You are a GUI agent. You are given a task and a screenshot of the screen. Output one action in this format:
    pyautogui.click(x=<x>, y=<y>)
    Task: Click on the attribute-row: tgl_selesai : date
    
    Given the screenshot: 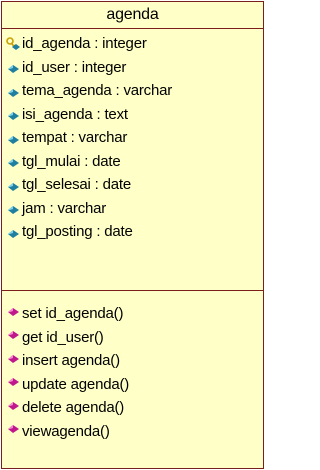 What is the action you would take?
    pyautogui.click(x=132, y=185)
    